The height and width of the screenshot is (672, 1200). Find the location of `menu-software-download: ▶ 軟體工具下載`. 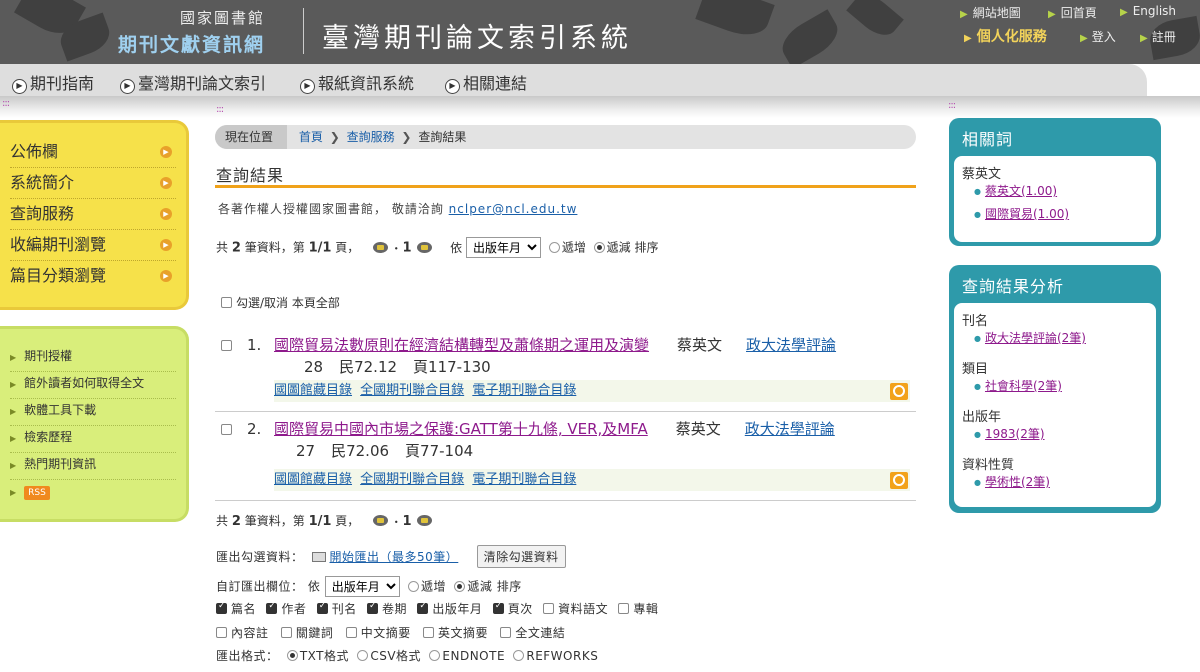

menu-software-download: ▶ 軟體工具下載 is located at coordinates (93, 412).